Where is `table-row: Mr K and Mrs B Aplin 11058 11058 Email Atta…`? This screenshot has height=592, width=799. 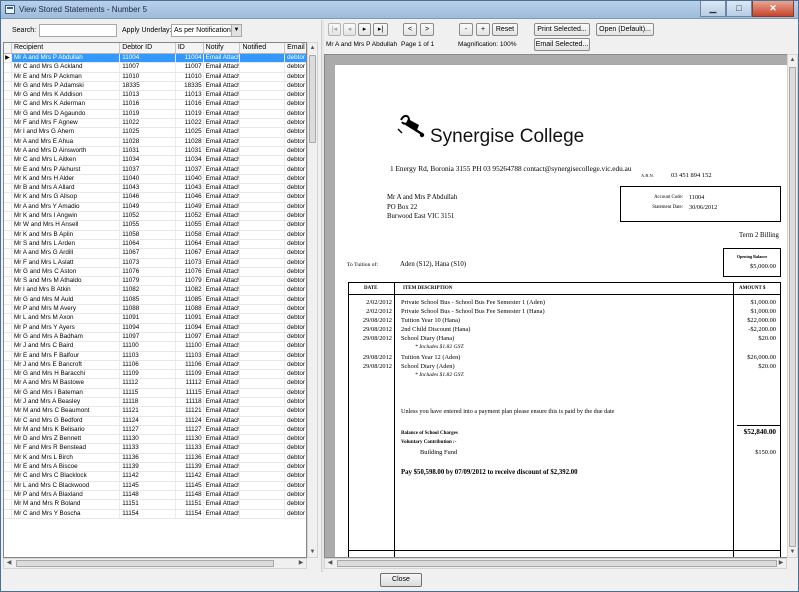
table-row: Mr K and Mrs B Aplin 11058 11058 Email Atta… is located at coordinates (155, 235).